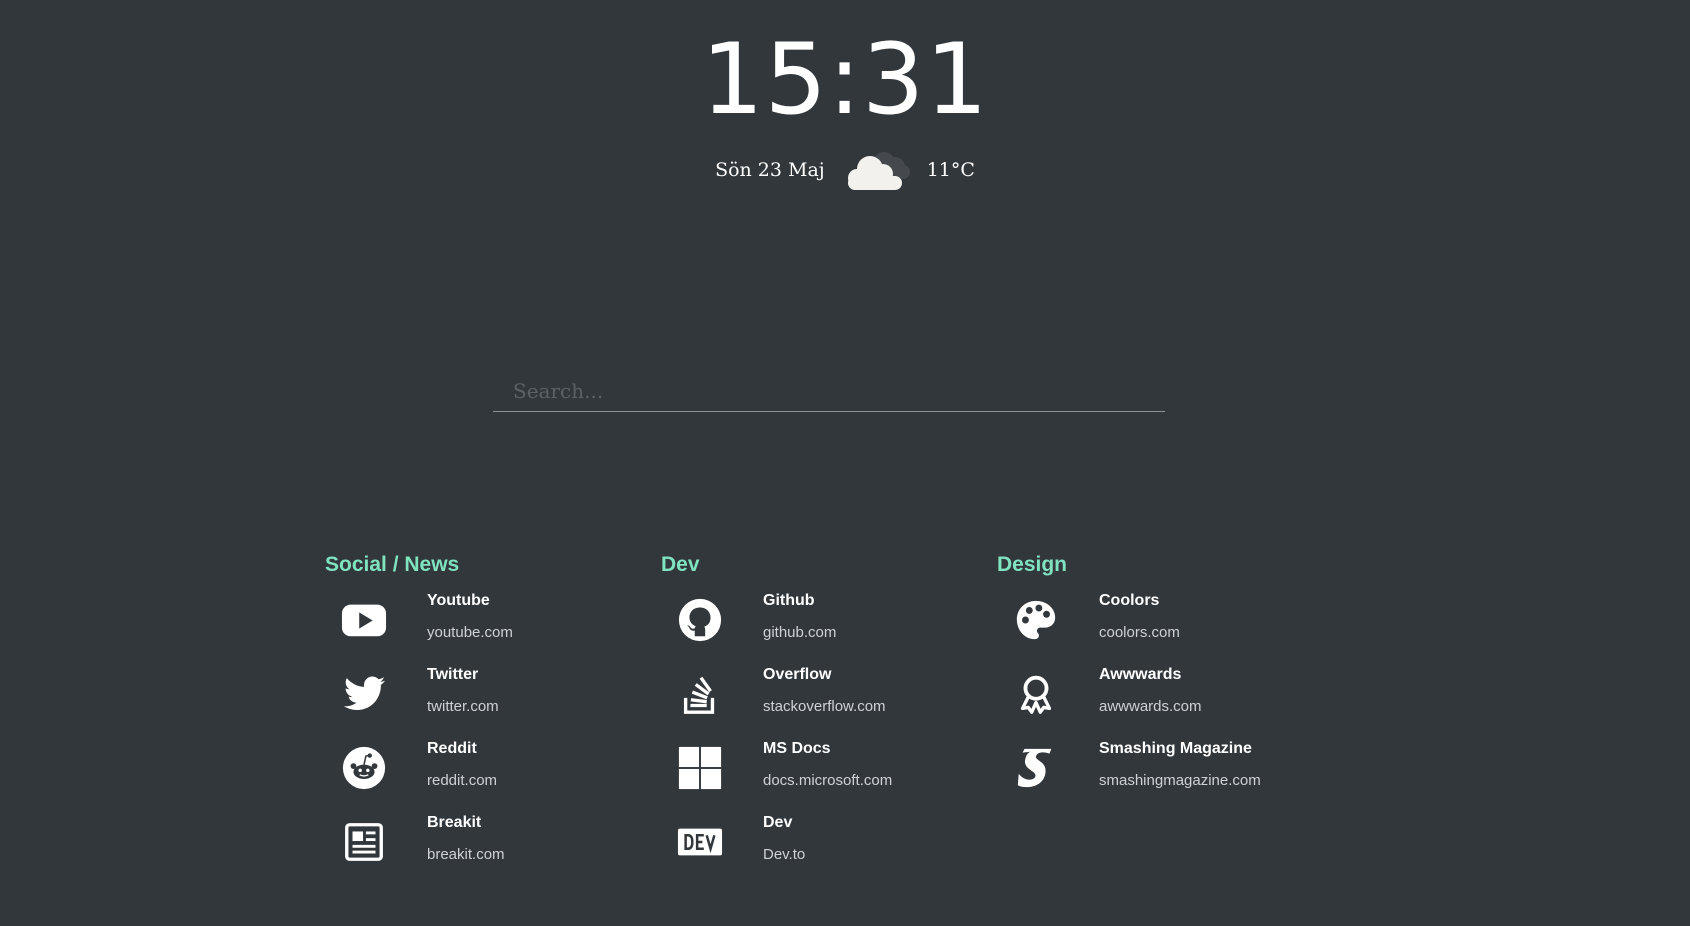 The image size is (1690, 926). Describe the element at coordinates (454, 822) in the screenshot. I see `link-name: Breakit` at that location.